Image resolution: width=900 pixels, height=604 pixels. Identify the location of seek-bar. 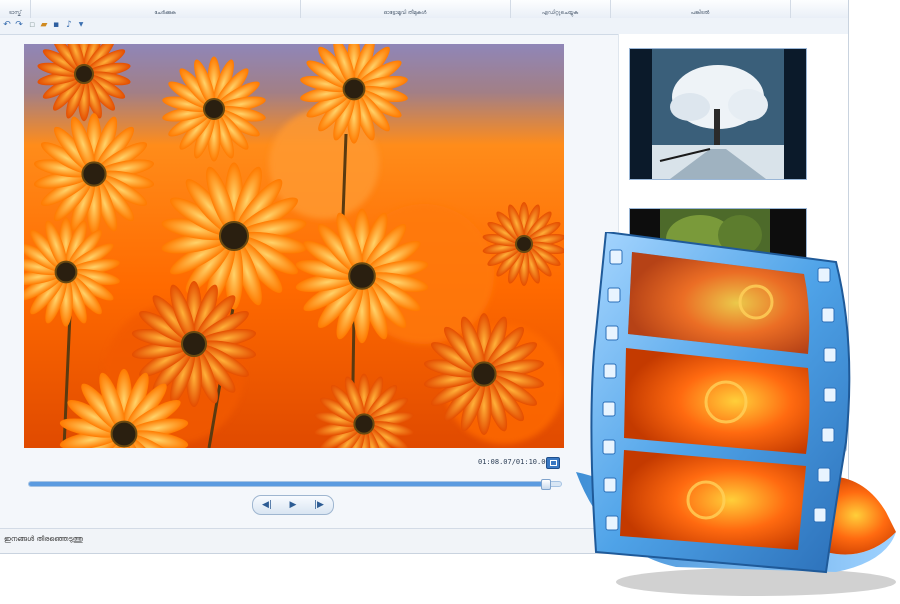
(295, 484).